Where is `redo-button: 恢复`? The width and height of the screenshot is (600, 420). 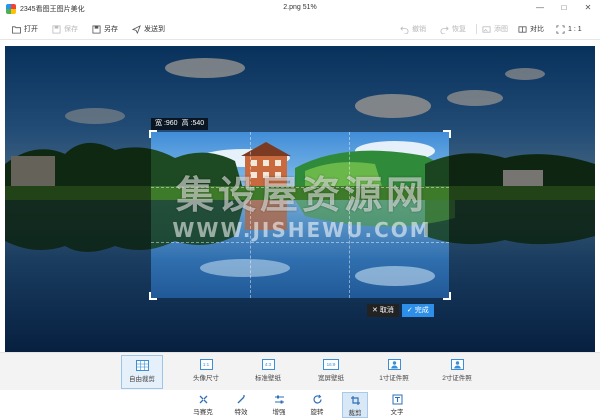 redo-button: 恢复 is located at coordinates (453, 29).